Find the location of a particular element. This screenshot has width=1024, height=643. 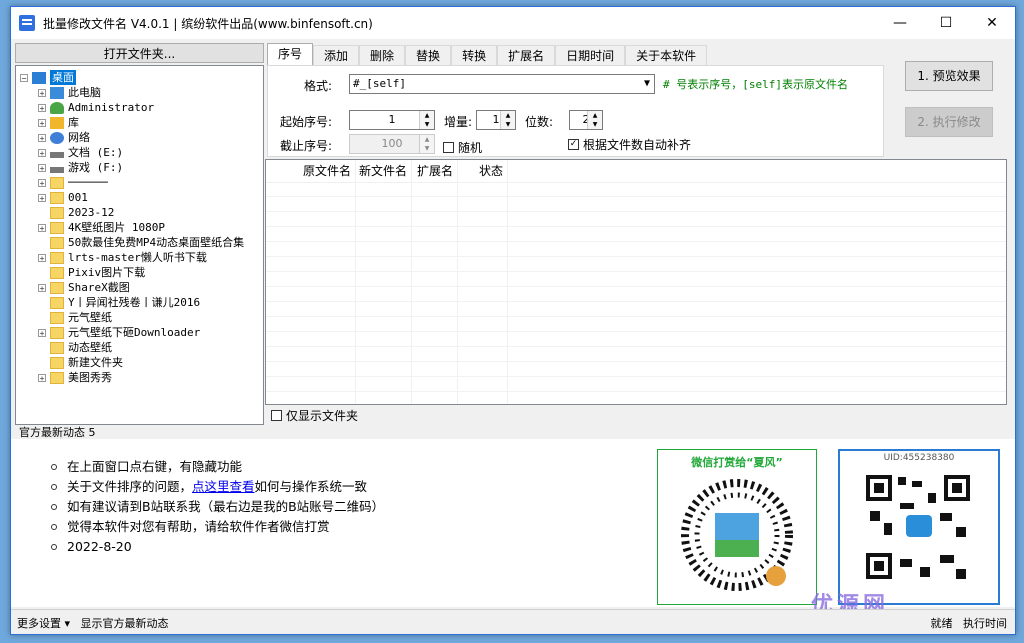

start-spinner: 1 ▲ ▼ is located at coordinates (392, 120).